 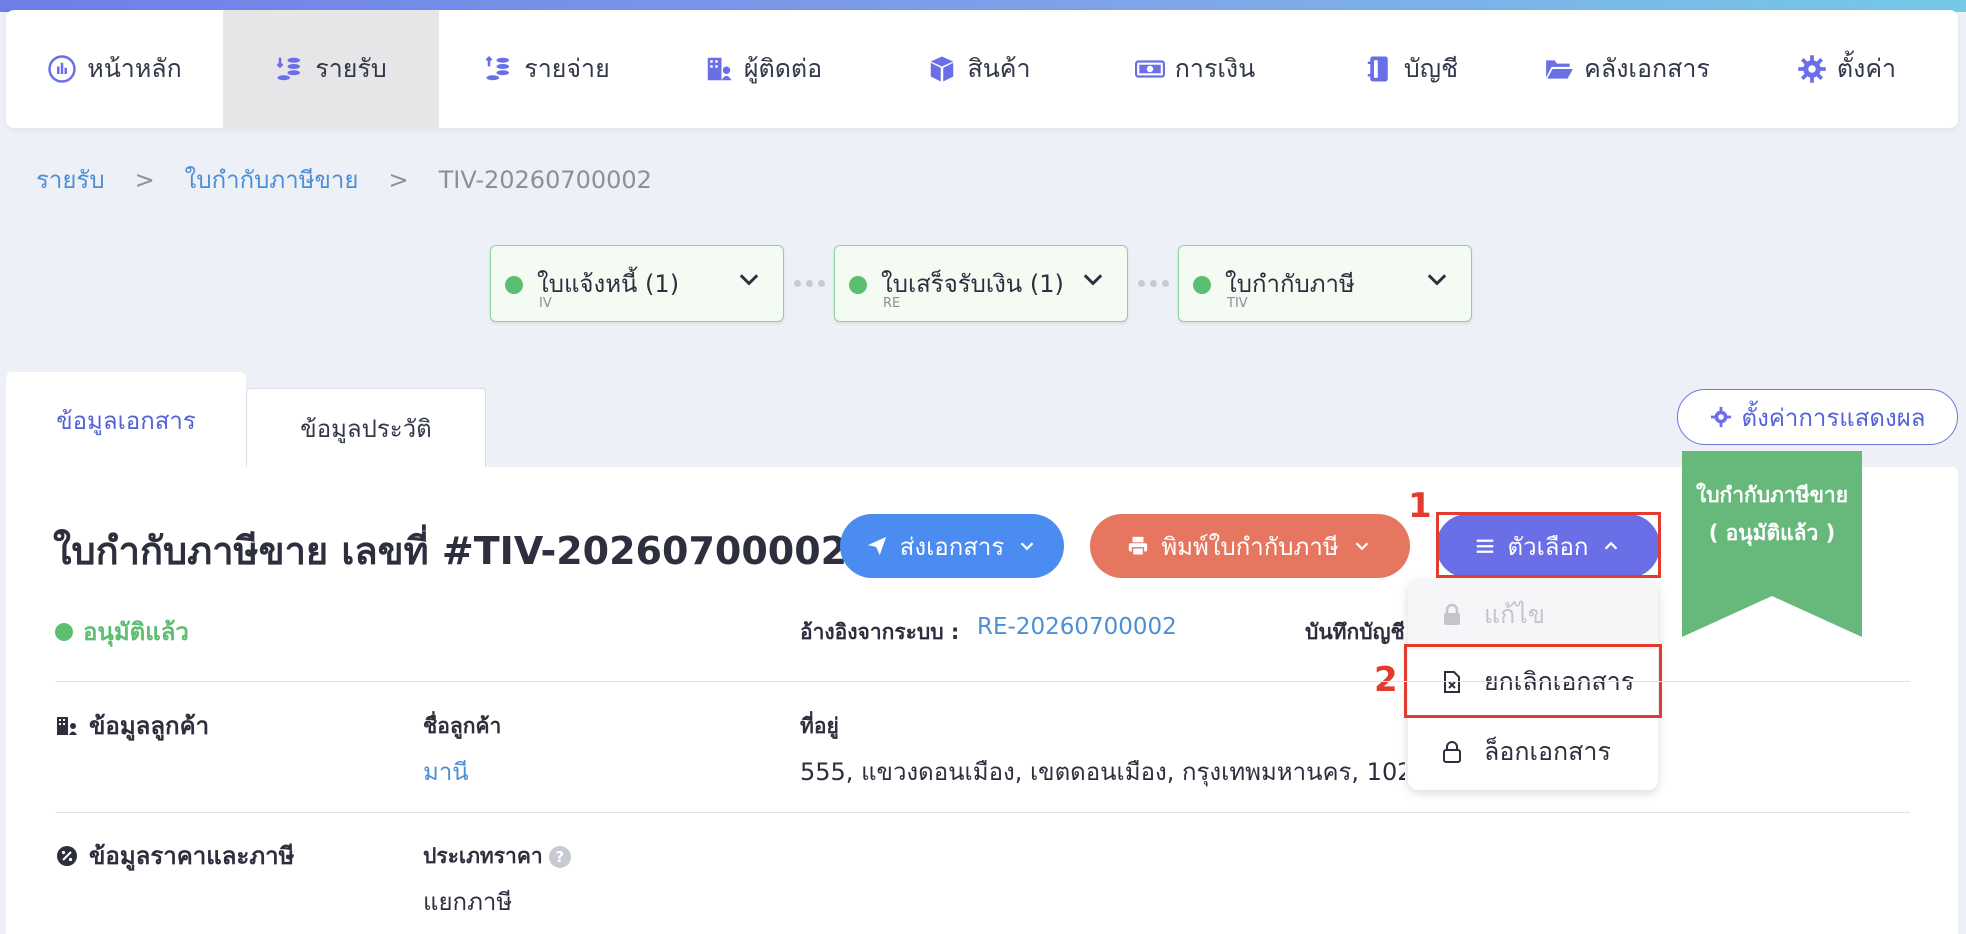 What do you see at coordinates (1559, 69) in the screenshot?
I see `folder-icon` at bounding box center [1559, 69].